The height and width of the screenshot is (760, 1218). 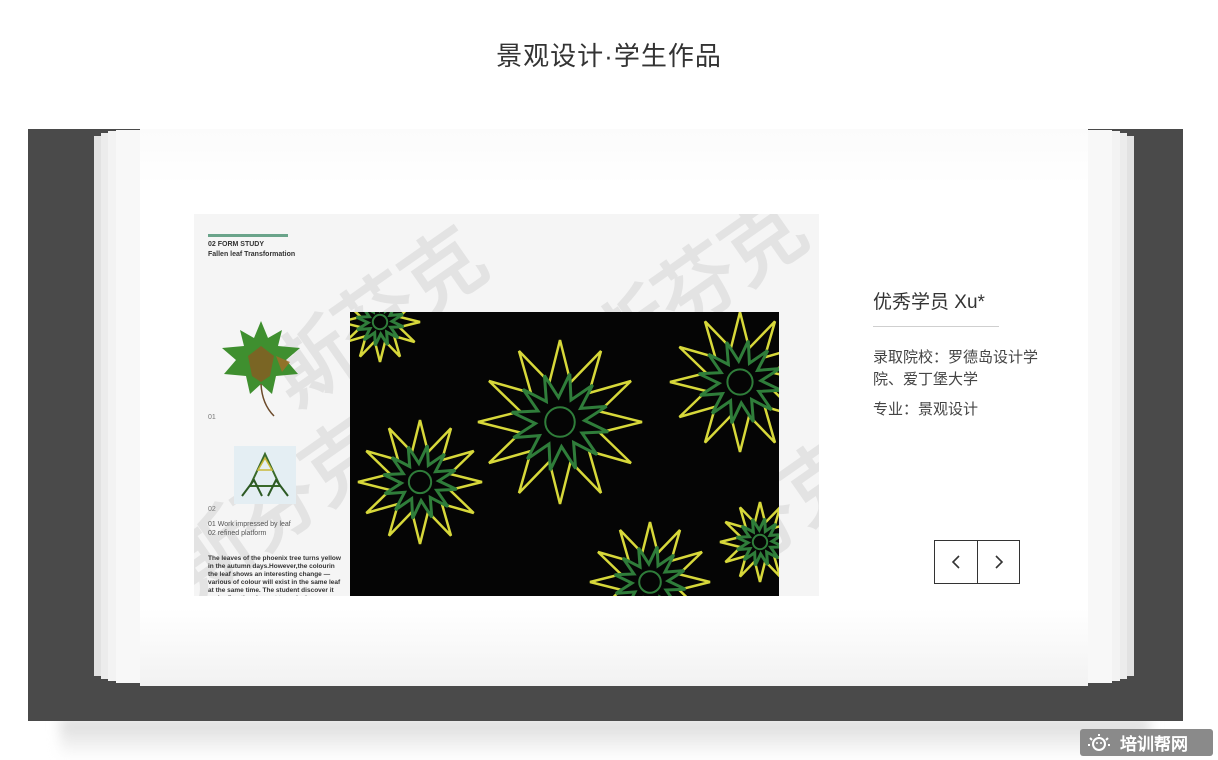 What do you see at coordinates (1154, 744) in the screenshot?
I see `brand-label: 培训帮网` at bounding box center [1154, 744].